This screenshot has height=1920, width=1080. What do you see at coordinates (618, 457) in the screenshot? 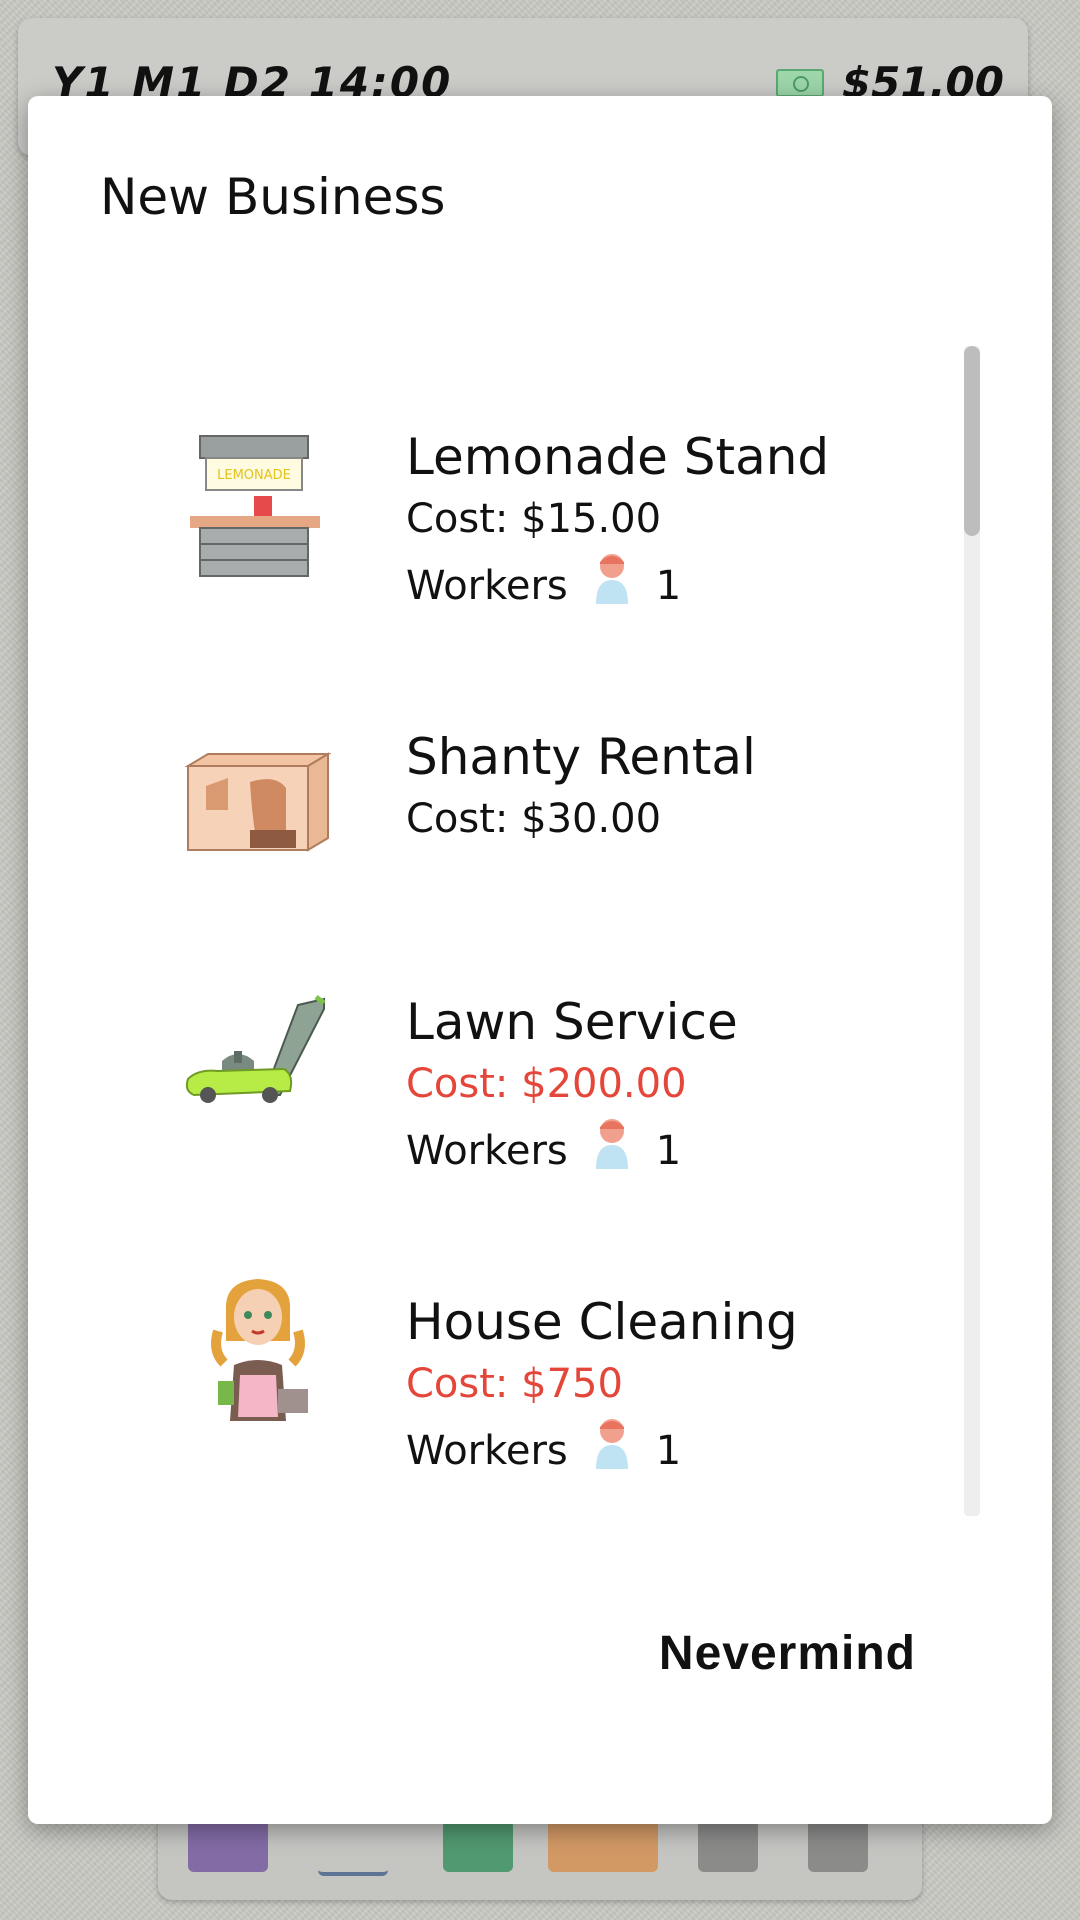
I see `business-name: Lemonade Stand` at bounding box center [618, 457].